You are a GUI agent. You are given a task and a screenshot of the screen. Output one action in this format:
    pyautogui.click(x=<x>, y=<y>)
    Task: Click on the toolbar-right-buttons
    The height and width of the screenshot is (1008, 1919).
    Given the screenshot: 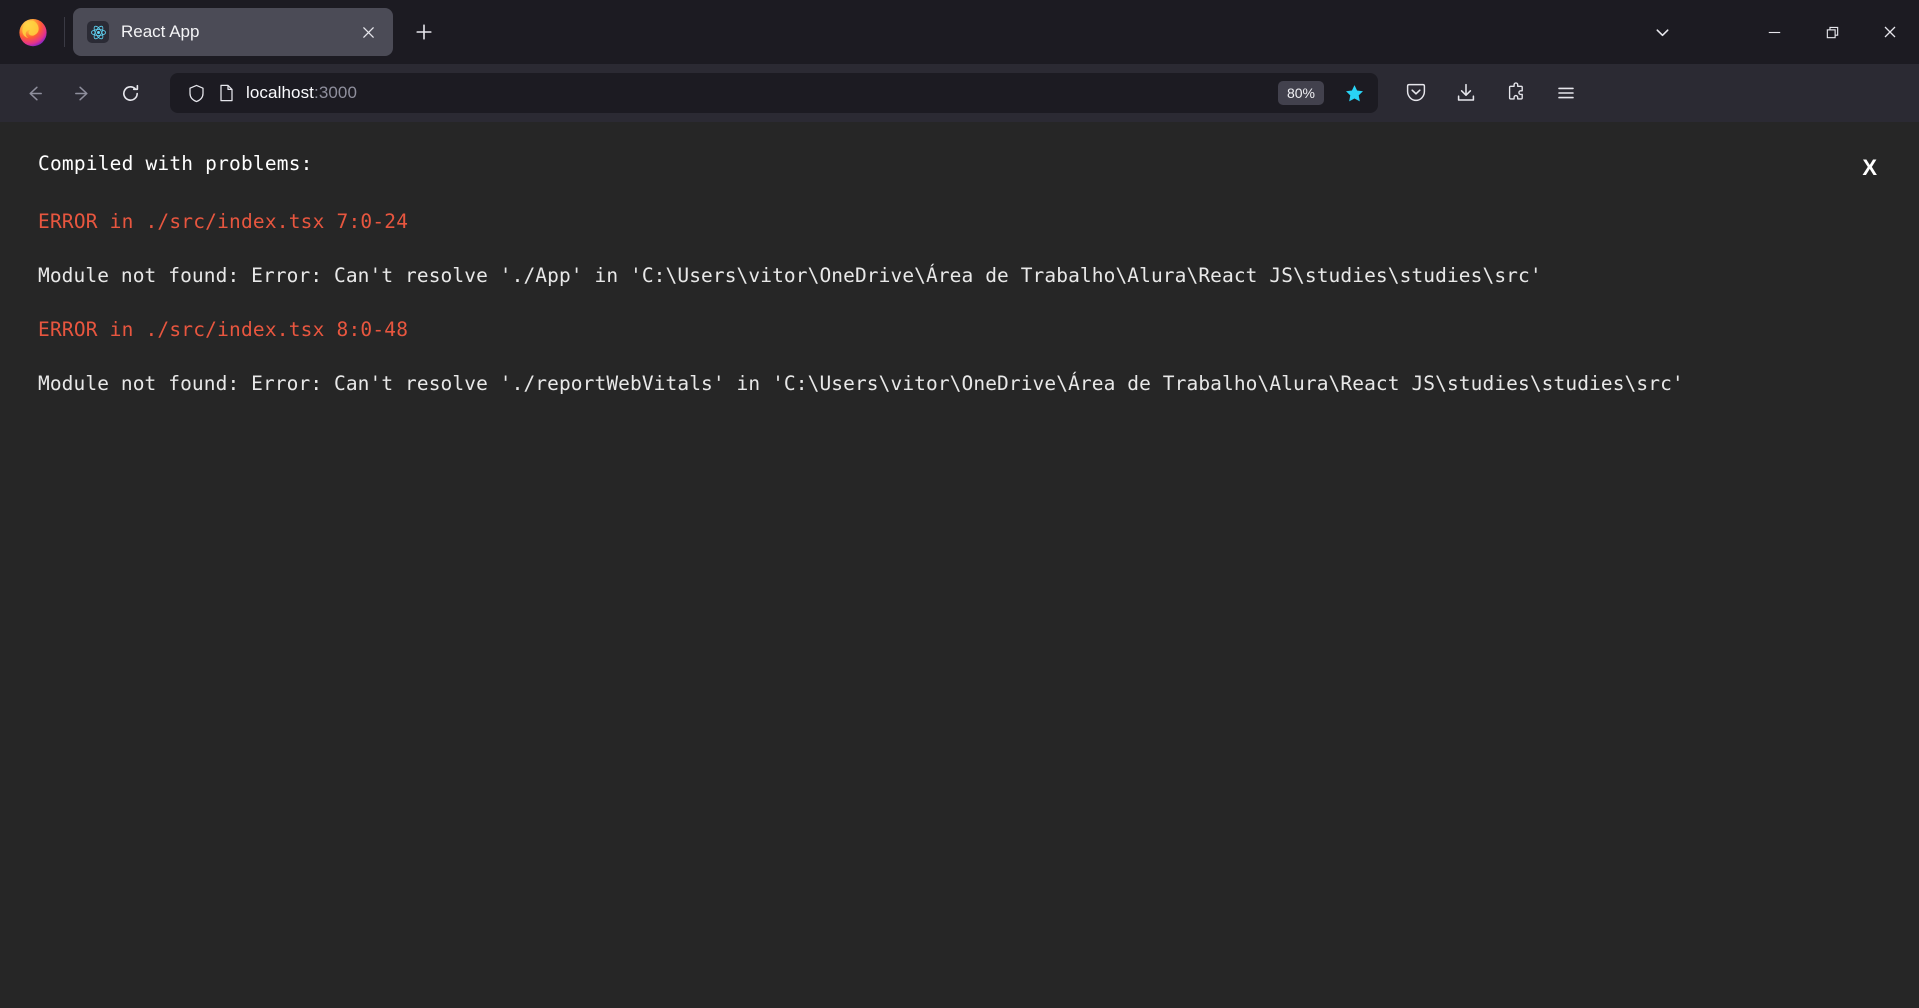 What is the action you would take?
    pyautogui.click(x=1491, y=93)
    